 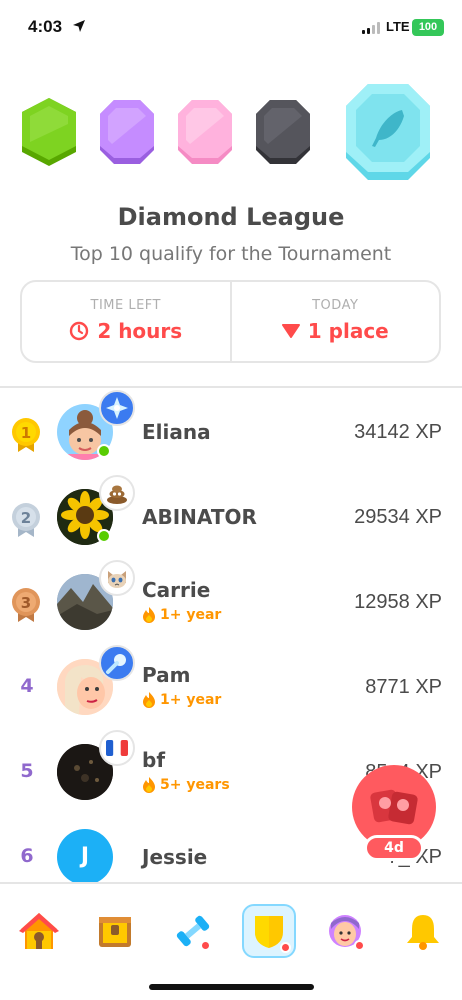 I want to click on today-value: 1 place, so click(x=348, y=331).